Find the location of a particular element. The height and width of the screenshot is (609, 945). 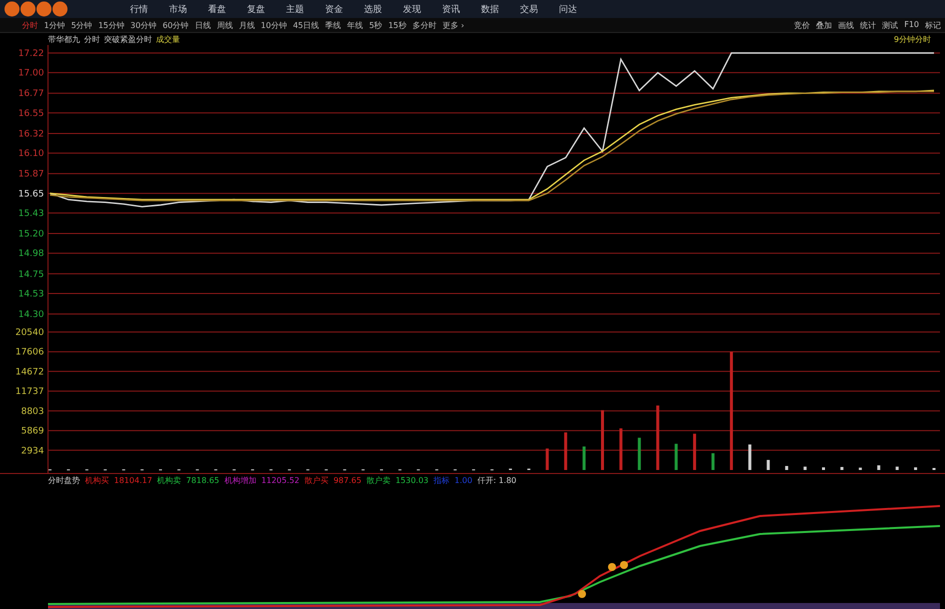

axis-label: 14.53 is located at coordinates (31, 294).